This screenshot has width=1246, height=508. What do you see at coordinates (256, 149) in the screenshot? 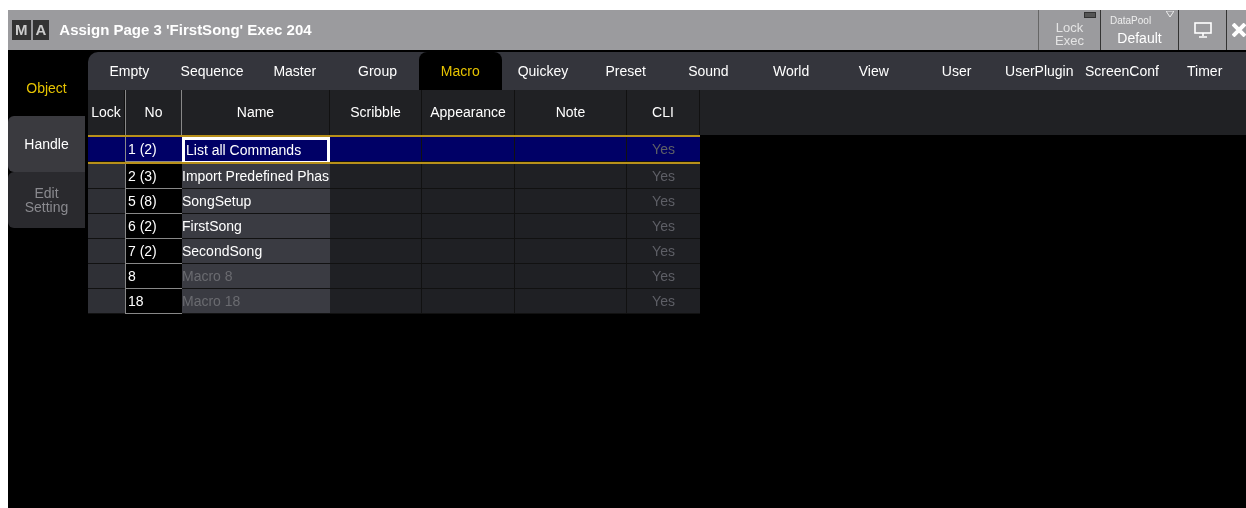
I see `table-cell: List all Commands` at bounding box center [256, 149].